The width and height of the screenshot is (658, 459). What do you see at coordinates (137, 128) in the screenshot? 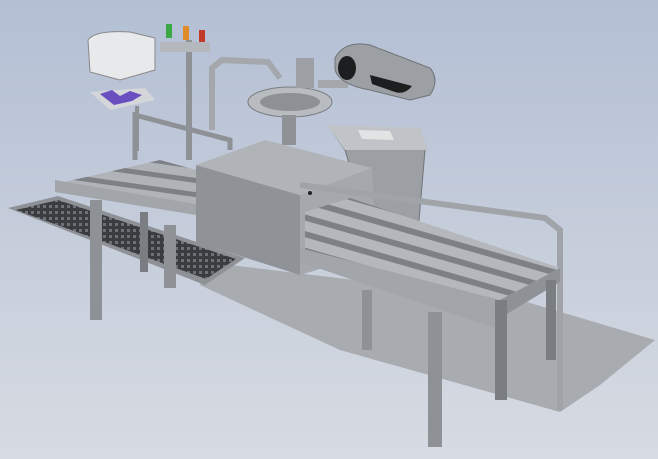
I see `glove-tray-support` at bounding box center [137, 128].